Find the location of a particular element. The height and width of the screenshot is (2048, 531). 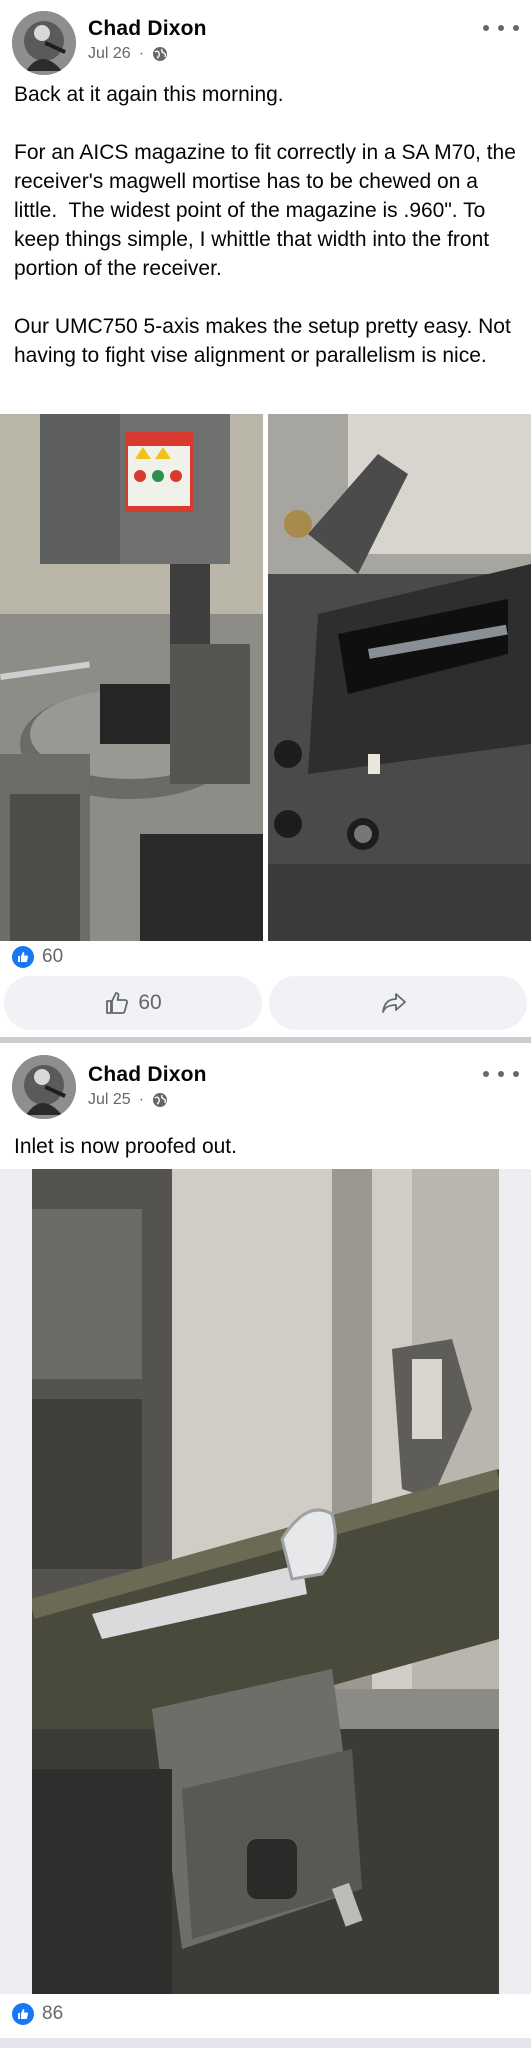

reaction-count: 86 is located at coordinates (53, 2013).